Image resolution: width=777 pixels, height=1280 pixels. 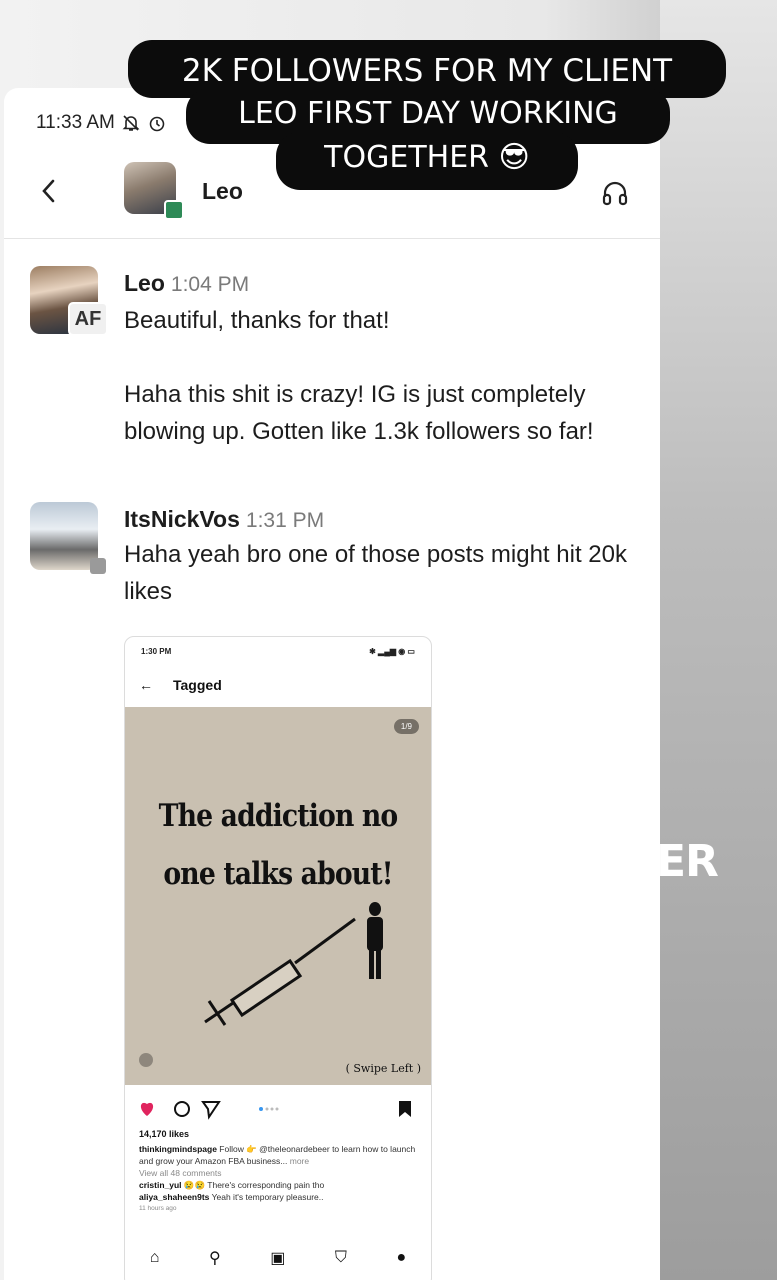 What do you see at coordinates (210, 284) in the screenshot?
I see `message-time: 1:04 PM` at bounding box center [210, 284].